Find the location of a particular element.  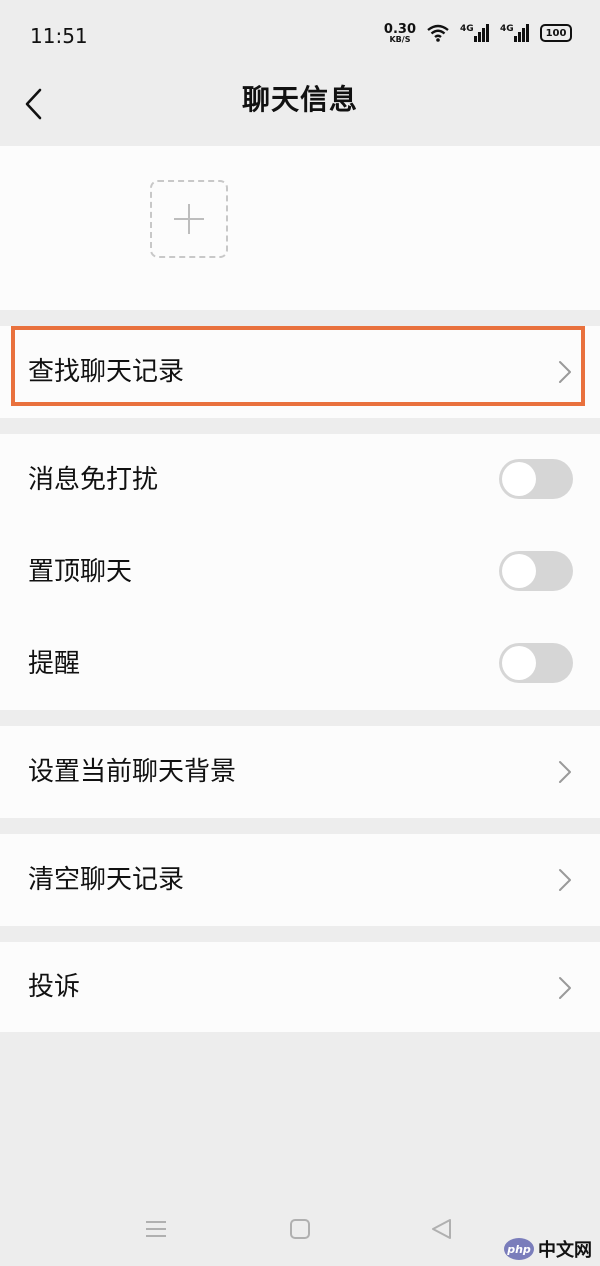

triangle-left-icon is located at coordinates (441, 1229).